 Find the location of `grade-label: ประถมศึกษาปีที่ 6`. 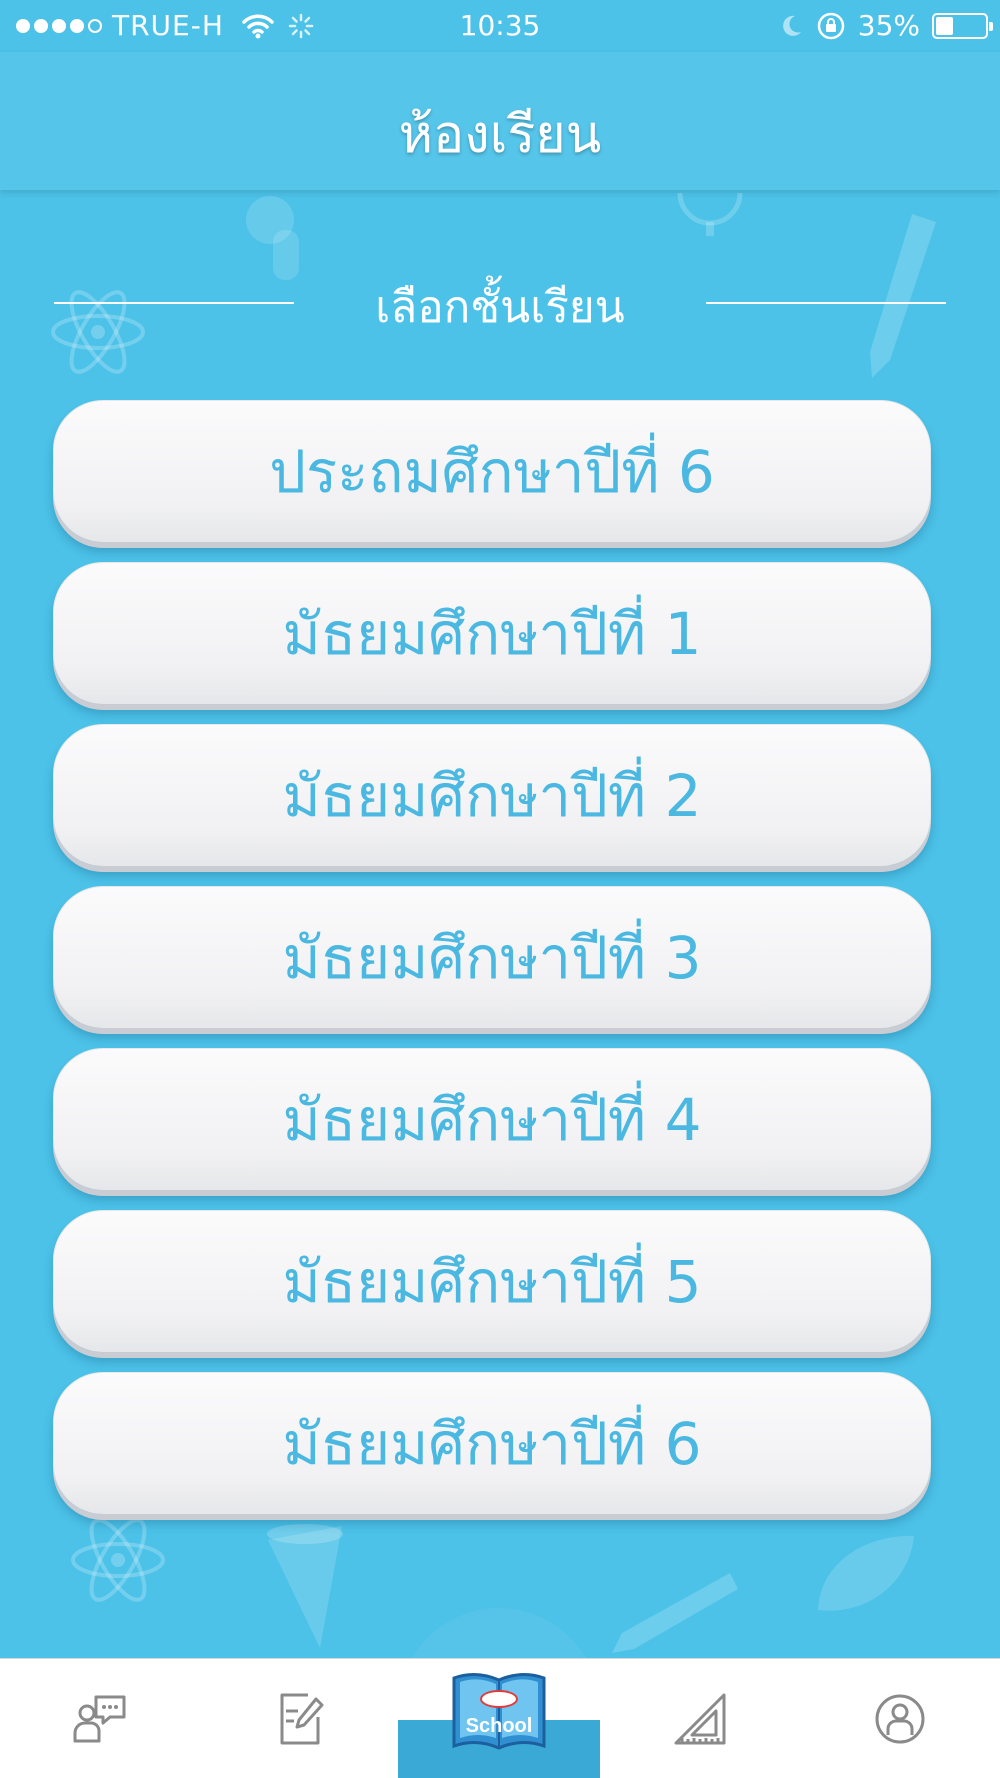

grade-label: ประถมศึกษาปีที่ 6 is located at coordinates (492, 471).